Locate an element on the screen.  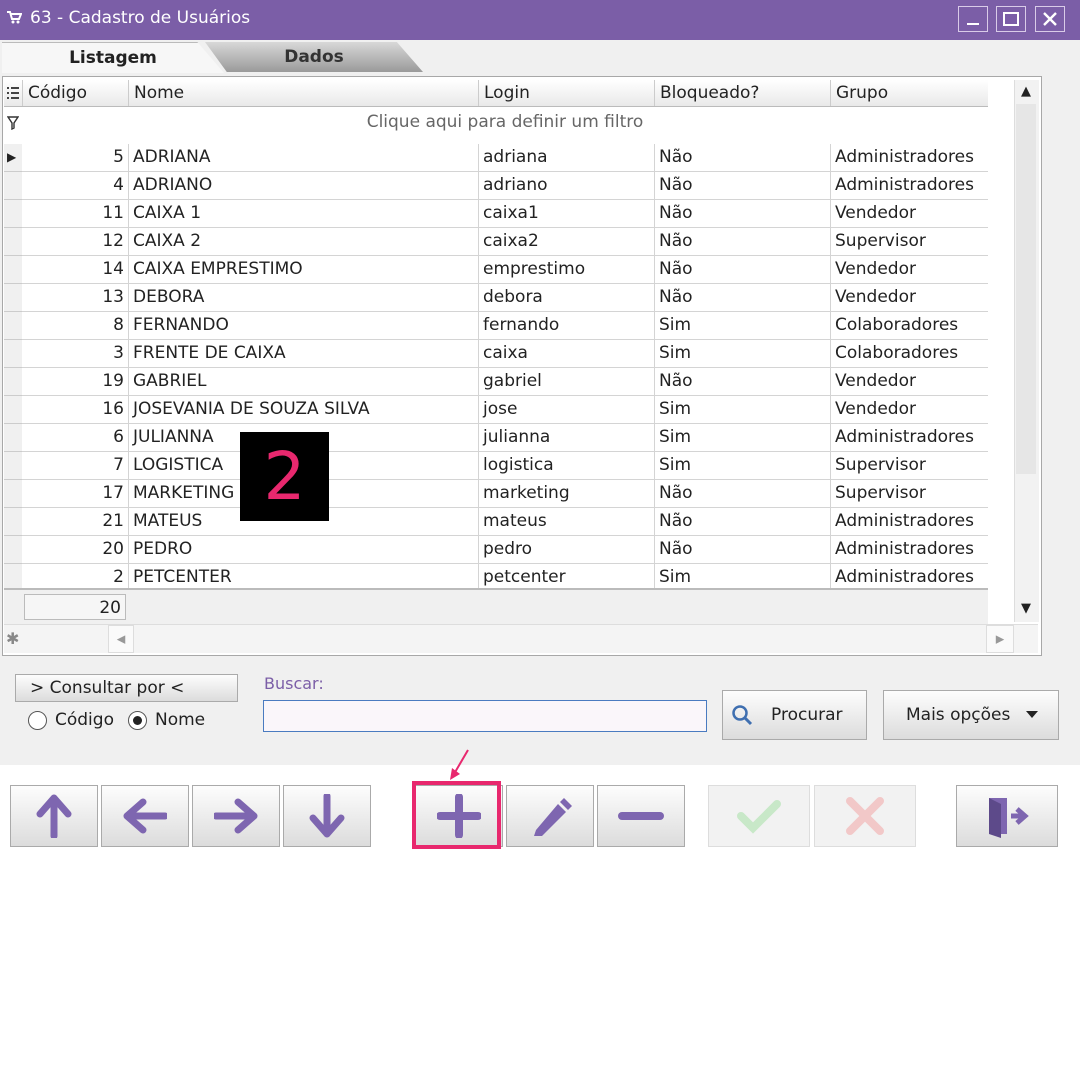
table-row: 7 LOGISTICA logistica Sim Supervisor is located at coordinates (505, 466).